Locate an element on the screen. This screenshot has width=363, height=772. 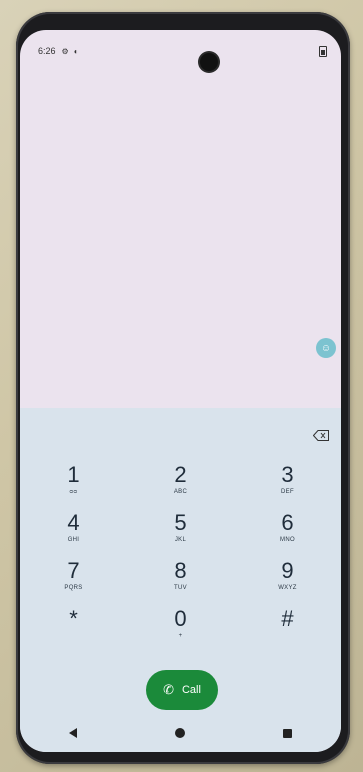
battery-icon is located at coordinates (323, 51).